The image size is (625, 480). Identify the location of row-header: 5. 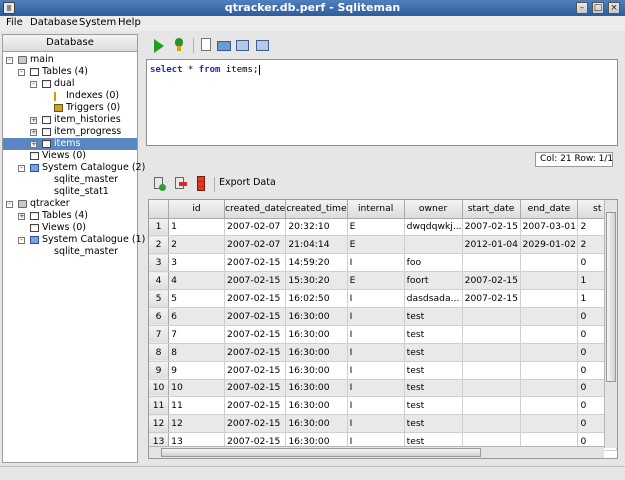
(159, 298).